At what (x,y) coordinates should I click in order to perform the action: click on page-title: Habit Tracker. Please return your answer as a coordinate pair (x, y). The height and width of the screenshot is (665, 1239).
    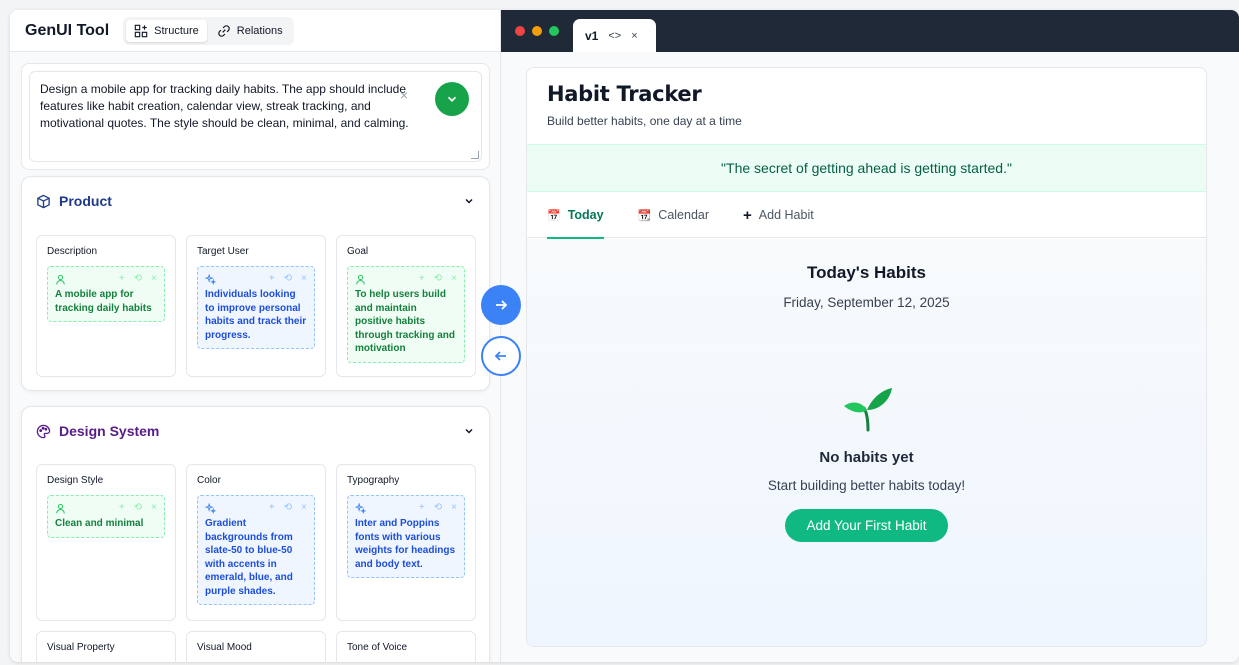
    Looking at the image, I should click on (624, 94).